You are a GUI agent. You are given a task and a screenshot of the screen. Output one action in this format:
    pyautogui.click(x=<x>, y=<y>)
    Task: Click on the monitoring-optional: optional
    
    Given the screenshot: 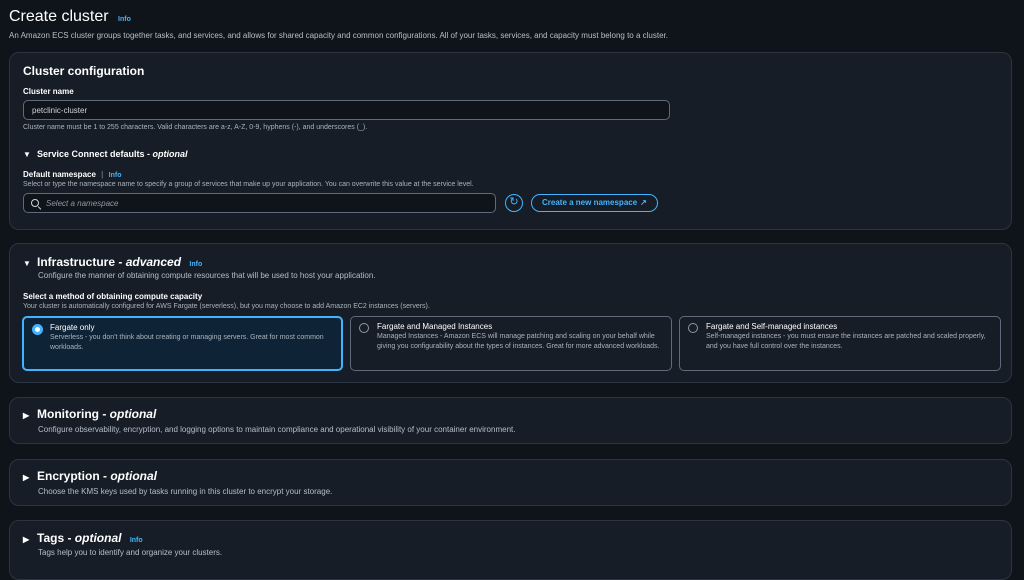 What is the action you would take?
    pyautogui.click(x=133, y=414)
    